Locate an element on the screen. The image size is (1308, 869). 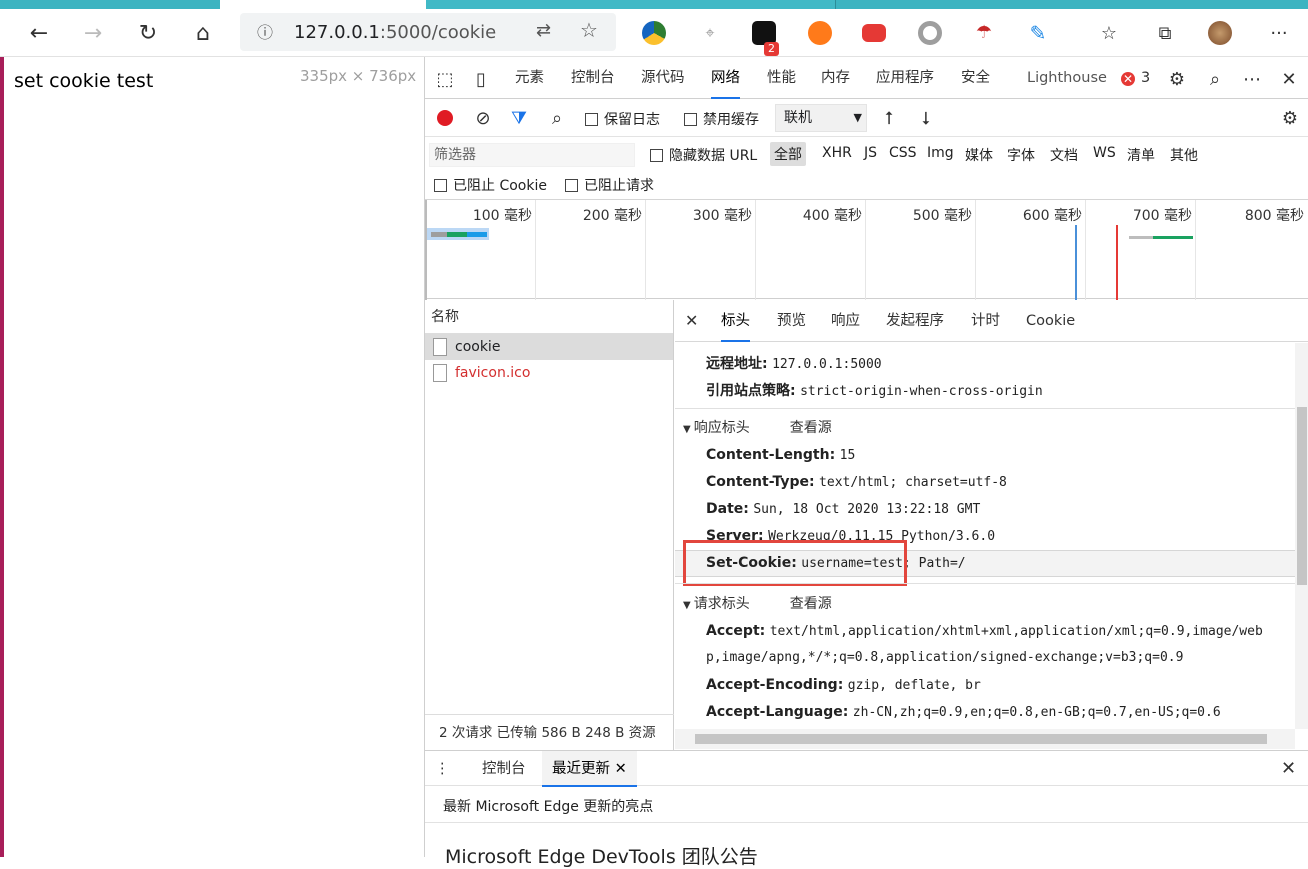
extension-umbrella-icon: ☂ is located at coordinates (984, 33).